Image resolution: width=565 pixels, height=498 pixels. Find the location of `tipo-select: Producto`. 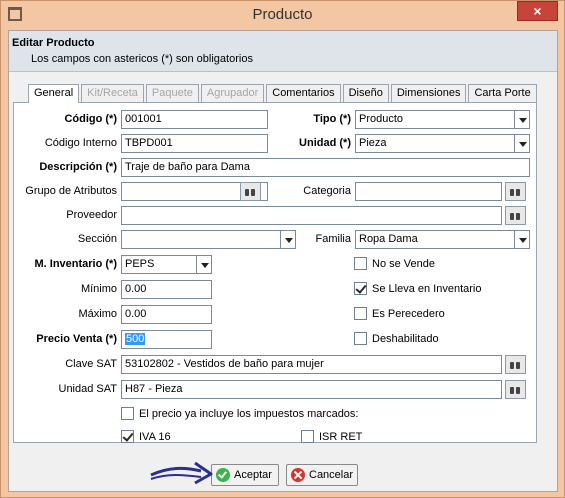

tipo-select: Producto is located at coordinates (442, 119).